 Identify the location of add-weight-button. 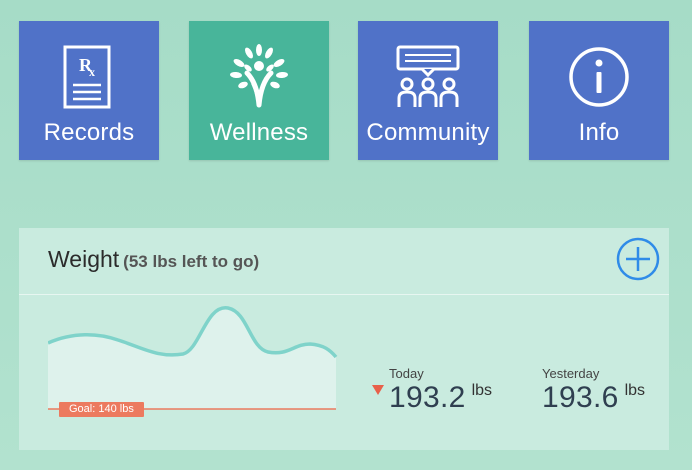
(638, 259).